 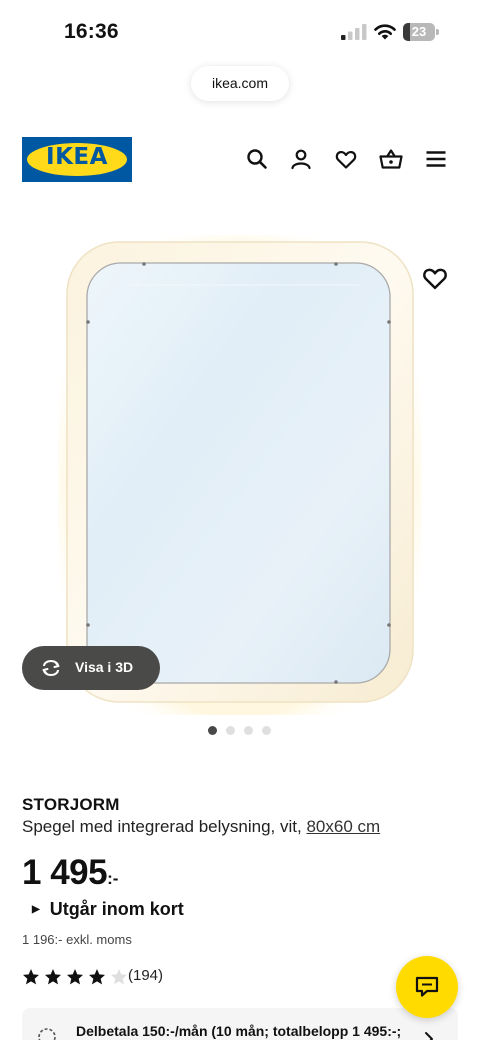 I want to click on star-empty-icon, so click(x=119, y=977).